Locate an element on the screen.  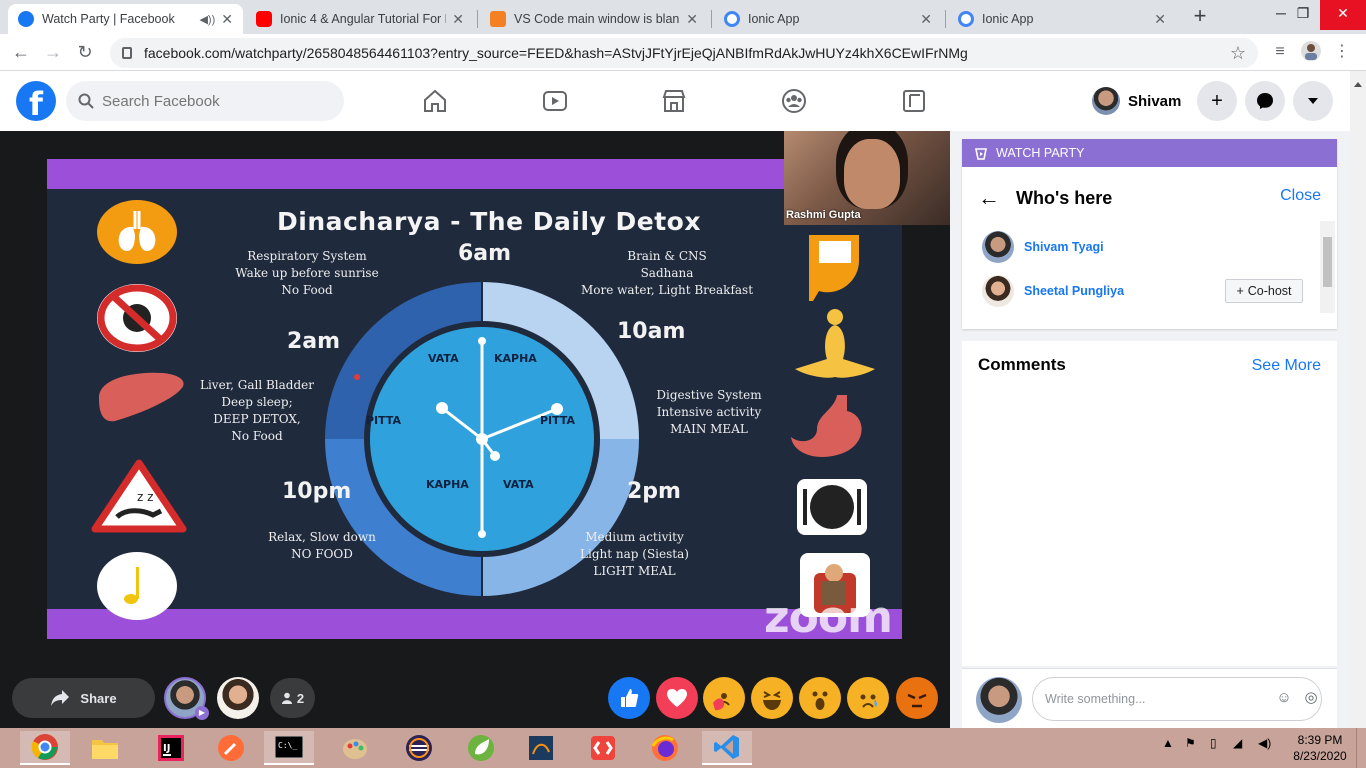
messenger-icon is located at coordinates (1265, 101).